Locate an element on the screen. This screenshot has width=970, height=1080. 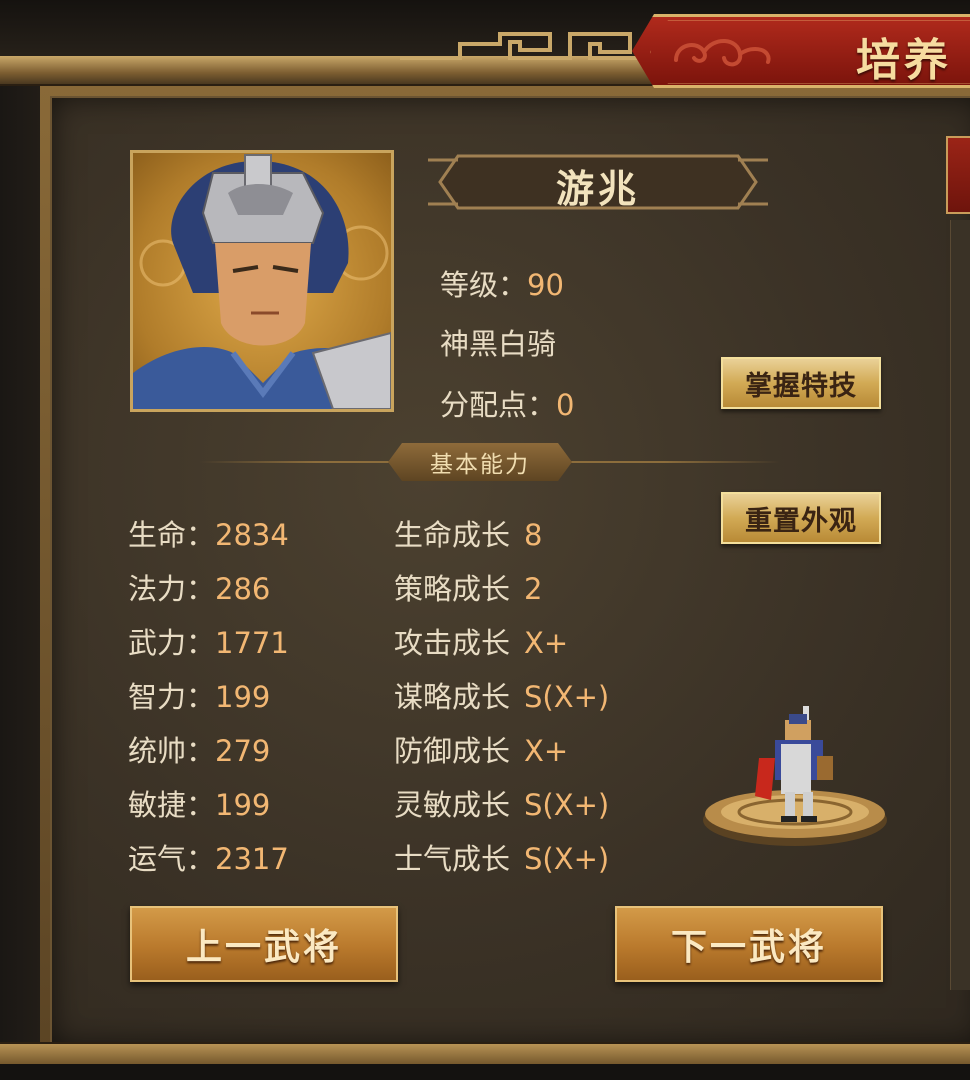
level-value: 90 is located at coordinates (545, 285).